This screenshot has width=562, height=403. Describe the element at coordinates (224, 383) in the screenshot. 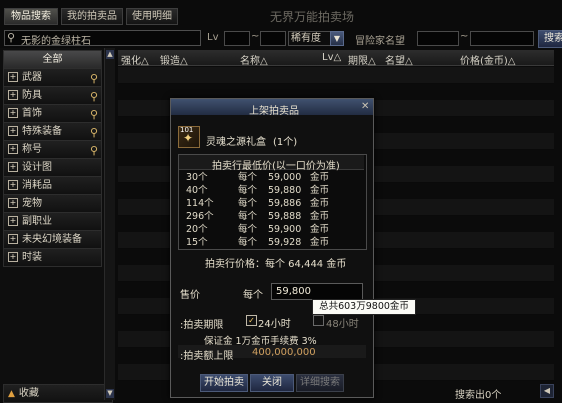

I see `start-auction-button: 开始拍卖` at that location.